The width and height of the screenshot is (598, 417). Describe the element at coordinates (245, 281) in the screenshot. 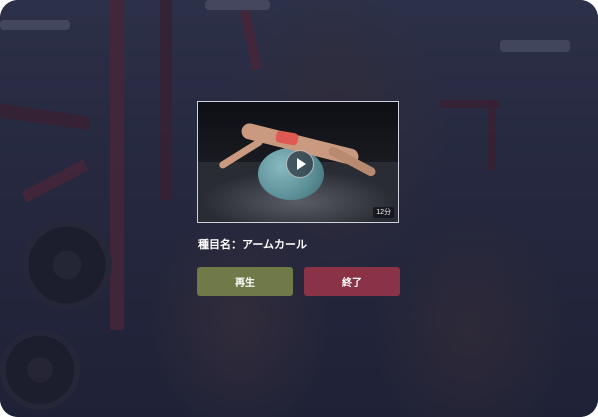

I see `play-button: 再生` at that location.